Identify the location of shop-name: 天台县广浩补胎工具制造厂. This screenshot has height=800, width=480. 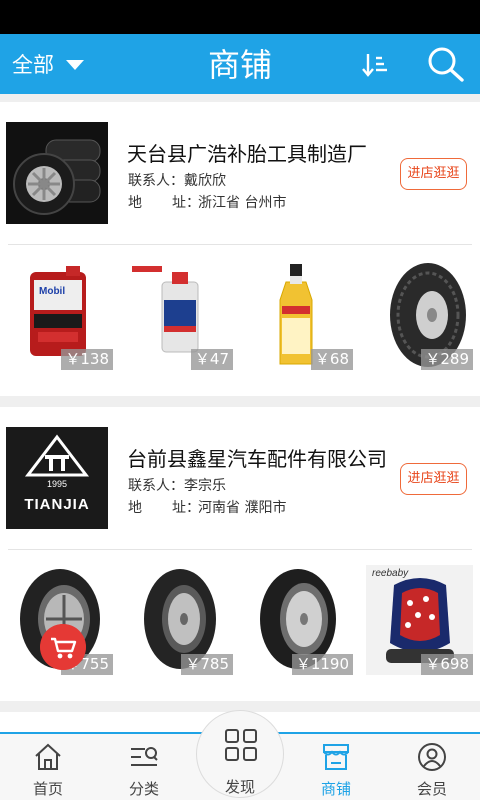
(247, 152).